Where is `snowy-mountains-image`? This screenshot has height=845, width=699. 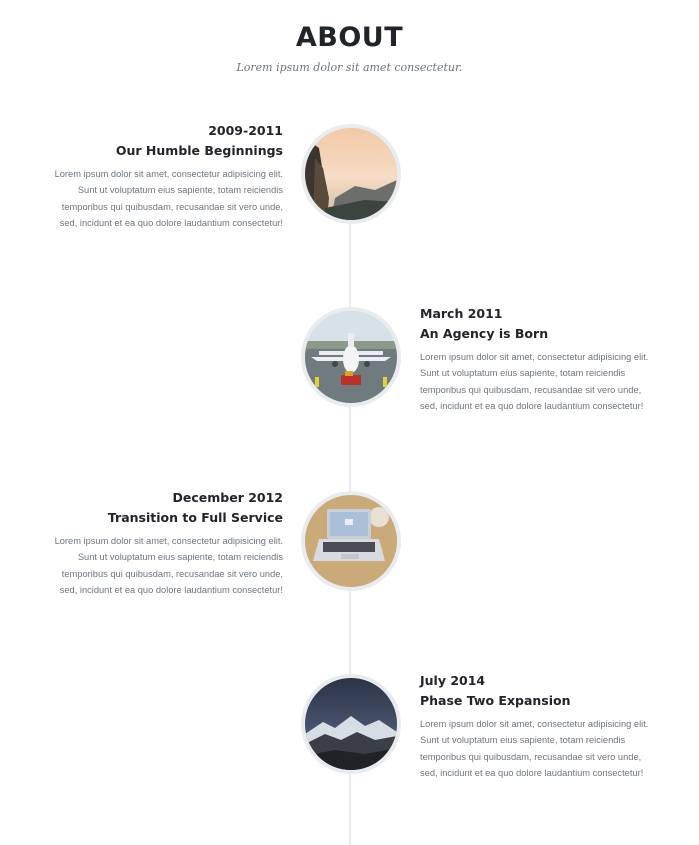
snowy-mountains-image is located at coordinates (351, 724).